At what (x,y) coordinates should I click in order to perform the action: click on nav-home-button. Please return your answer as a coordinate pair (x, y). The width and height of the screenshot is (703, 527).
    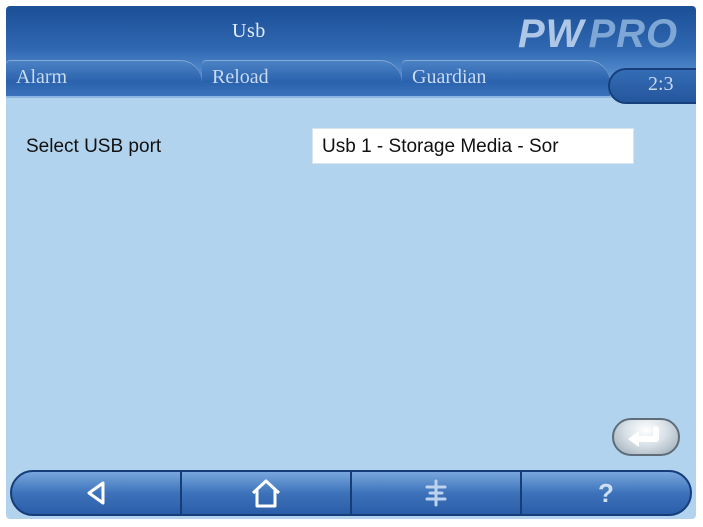
    Looking at the image, I should click on (265, 493).